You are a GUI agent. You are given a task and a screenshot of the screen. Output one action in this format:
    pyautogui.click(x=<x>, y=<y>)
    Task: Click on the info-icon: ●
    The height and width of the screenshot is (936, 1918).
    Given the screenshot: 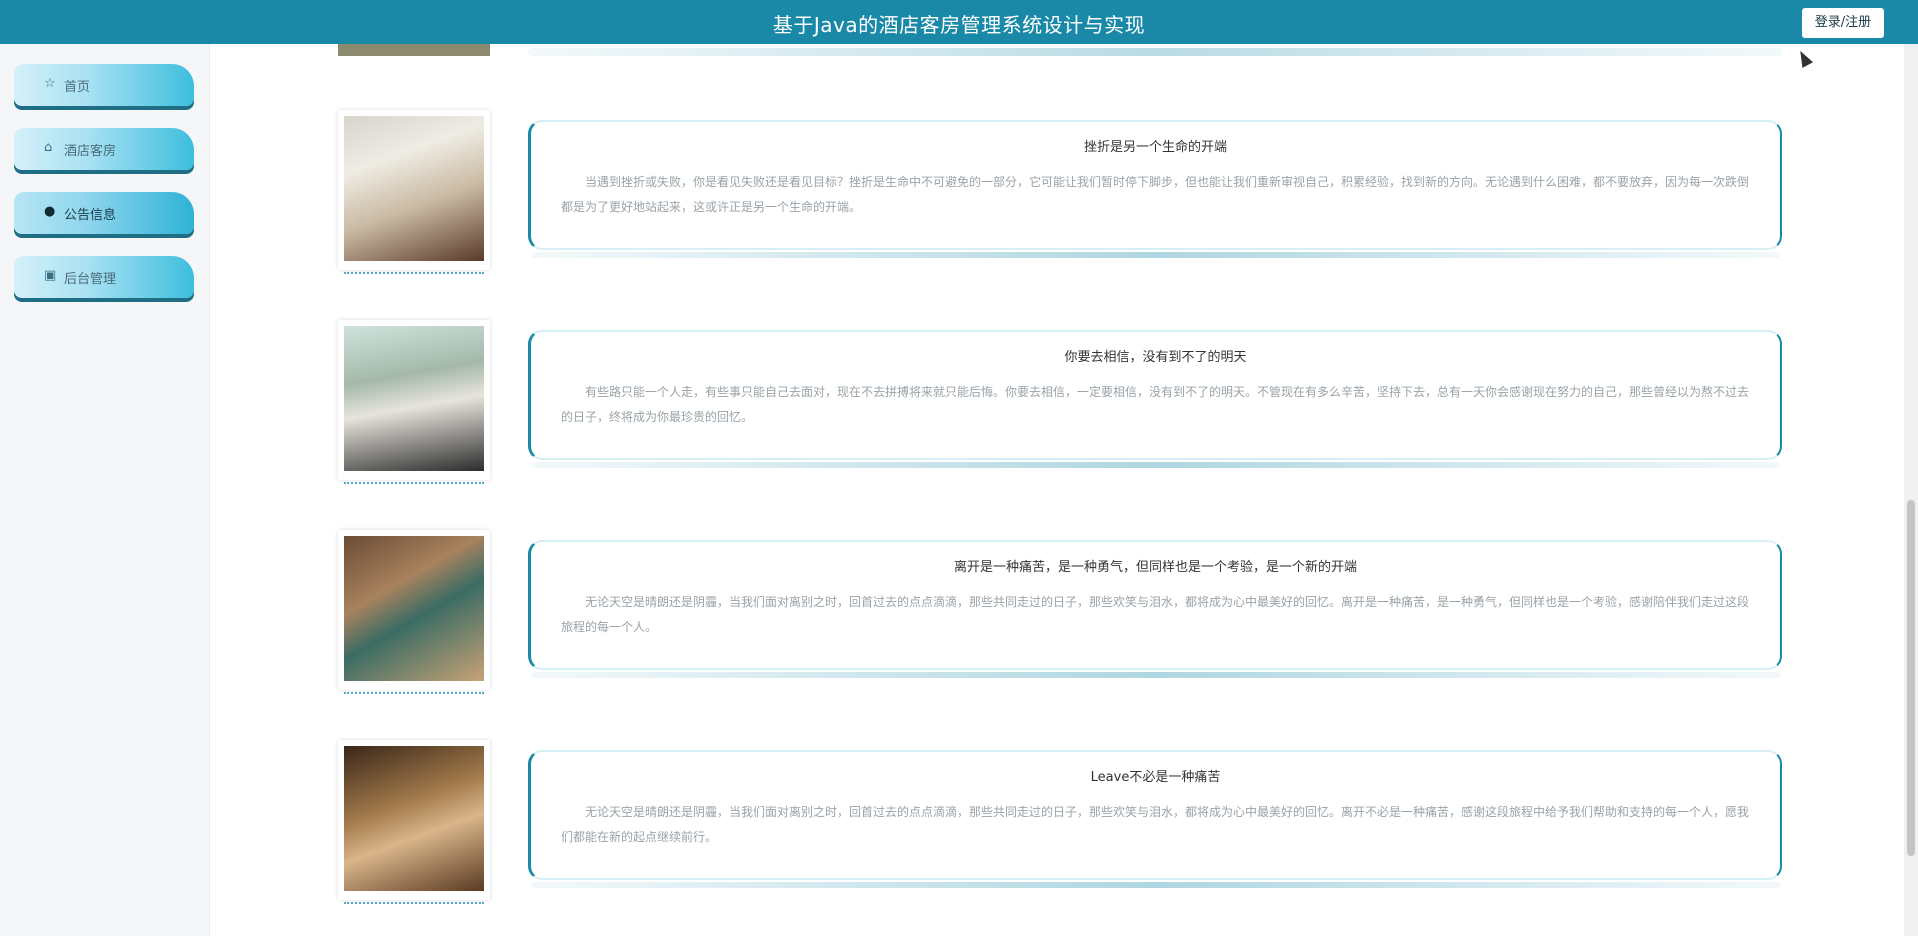 What is the action you would take?
    pyautogui.click(x=50, y=211)
    